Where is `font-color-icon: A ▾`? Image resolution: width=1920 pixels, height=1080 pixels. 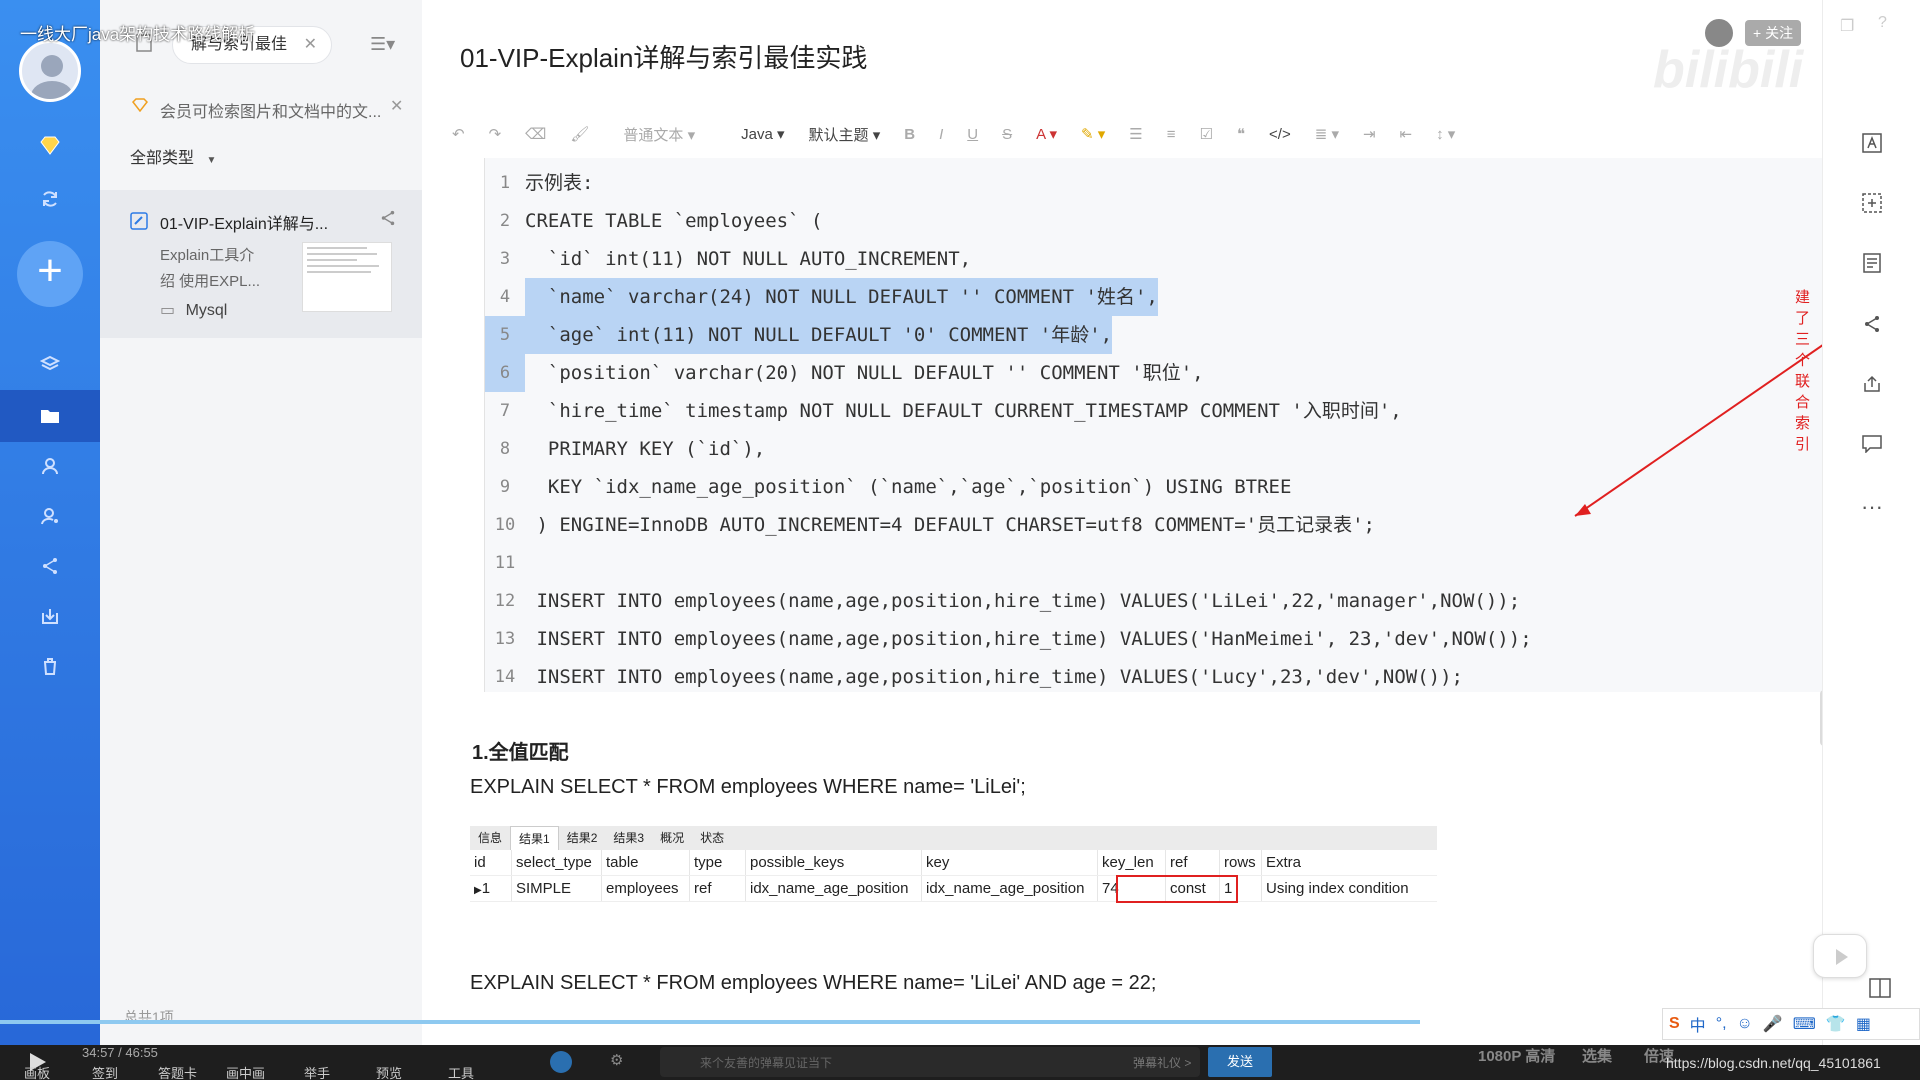 font-color-icon: A ▾ is located at coordinates (1046, 134).